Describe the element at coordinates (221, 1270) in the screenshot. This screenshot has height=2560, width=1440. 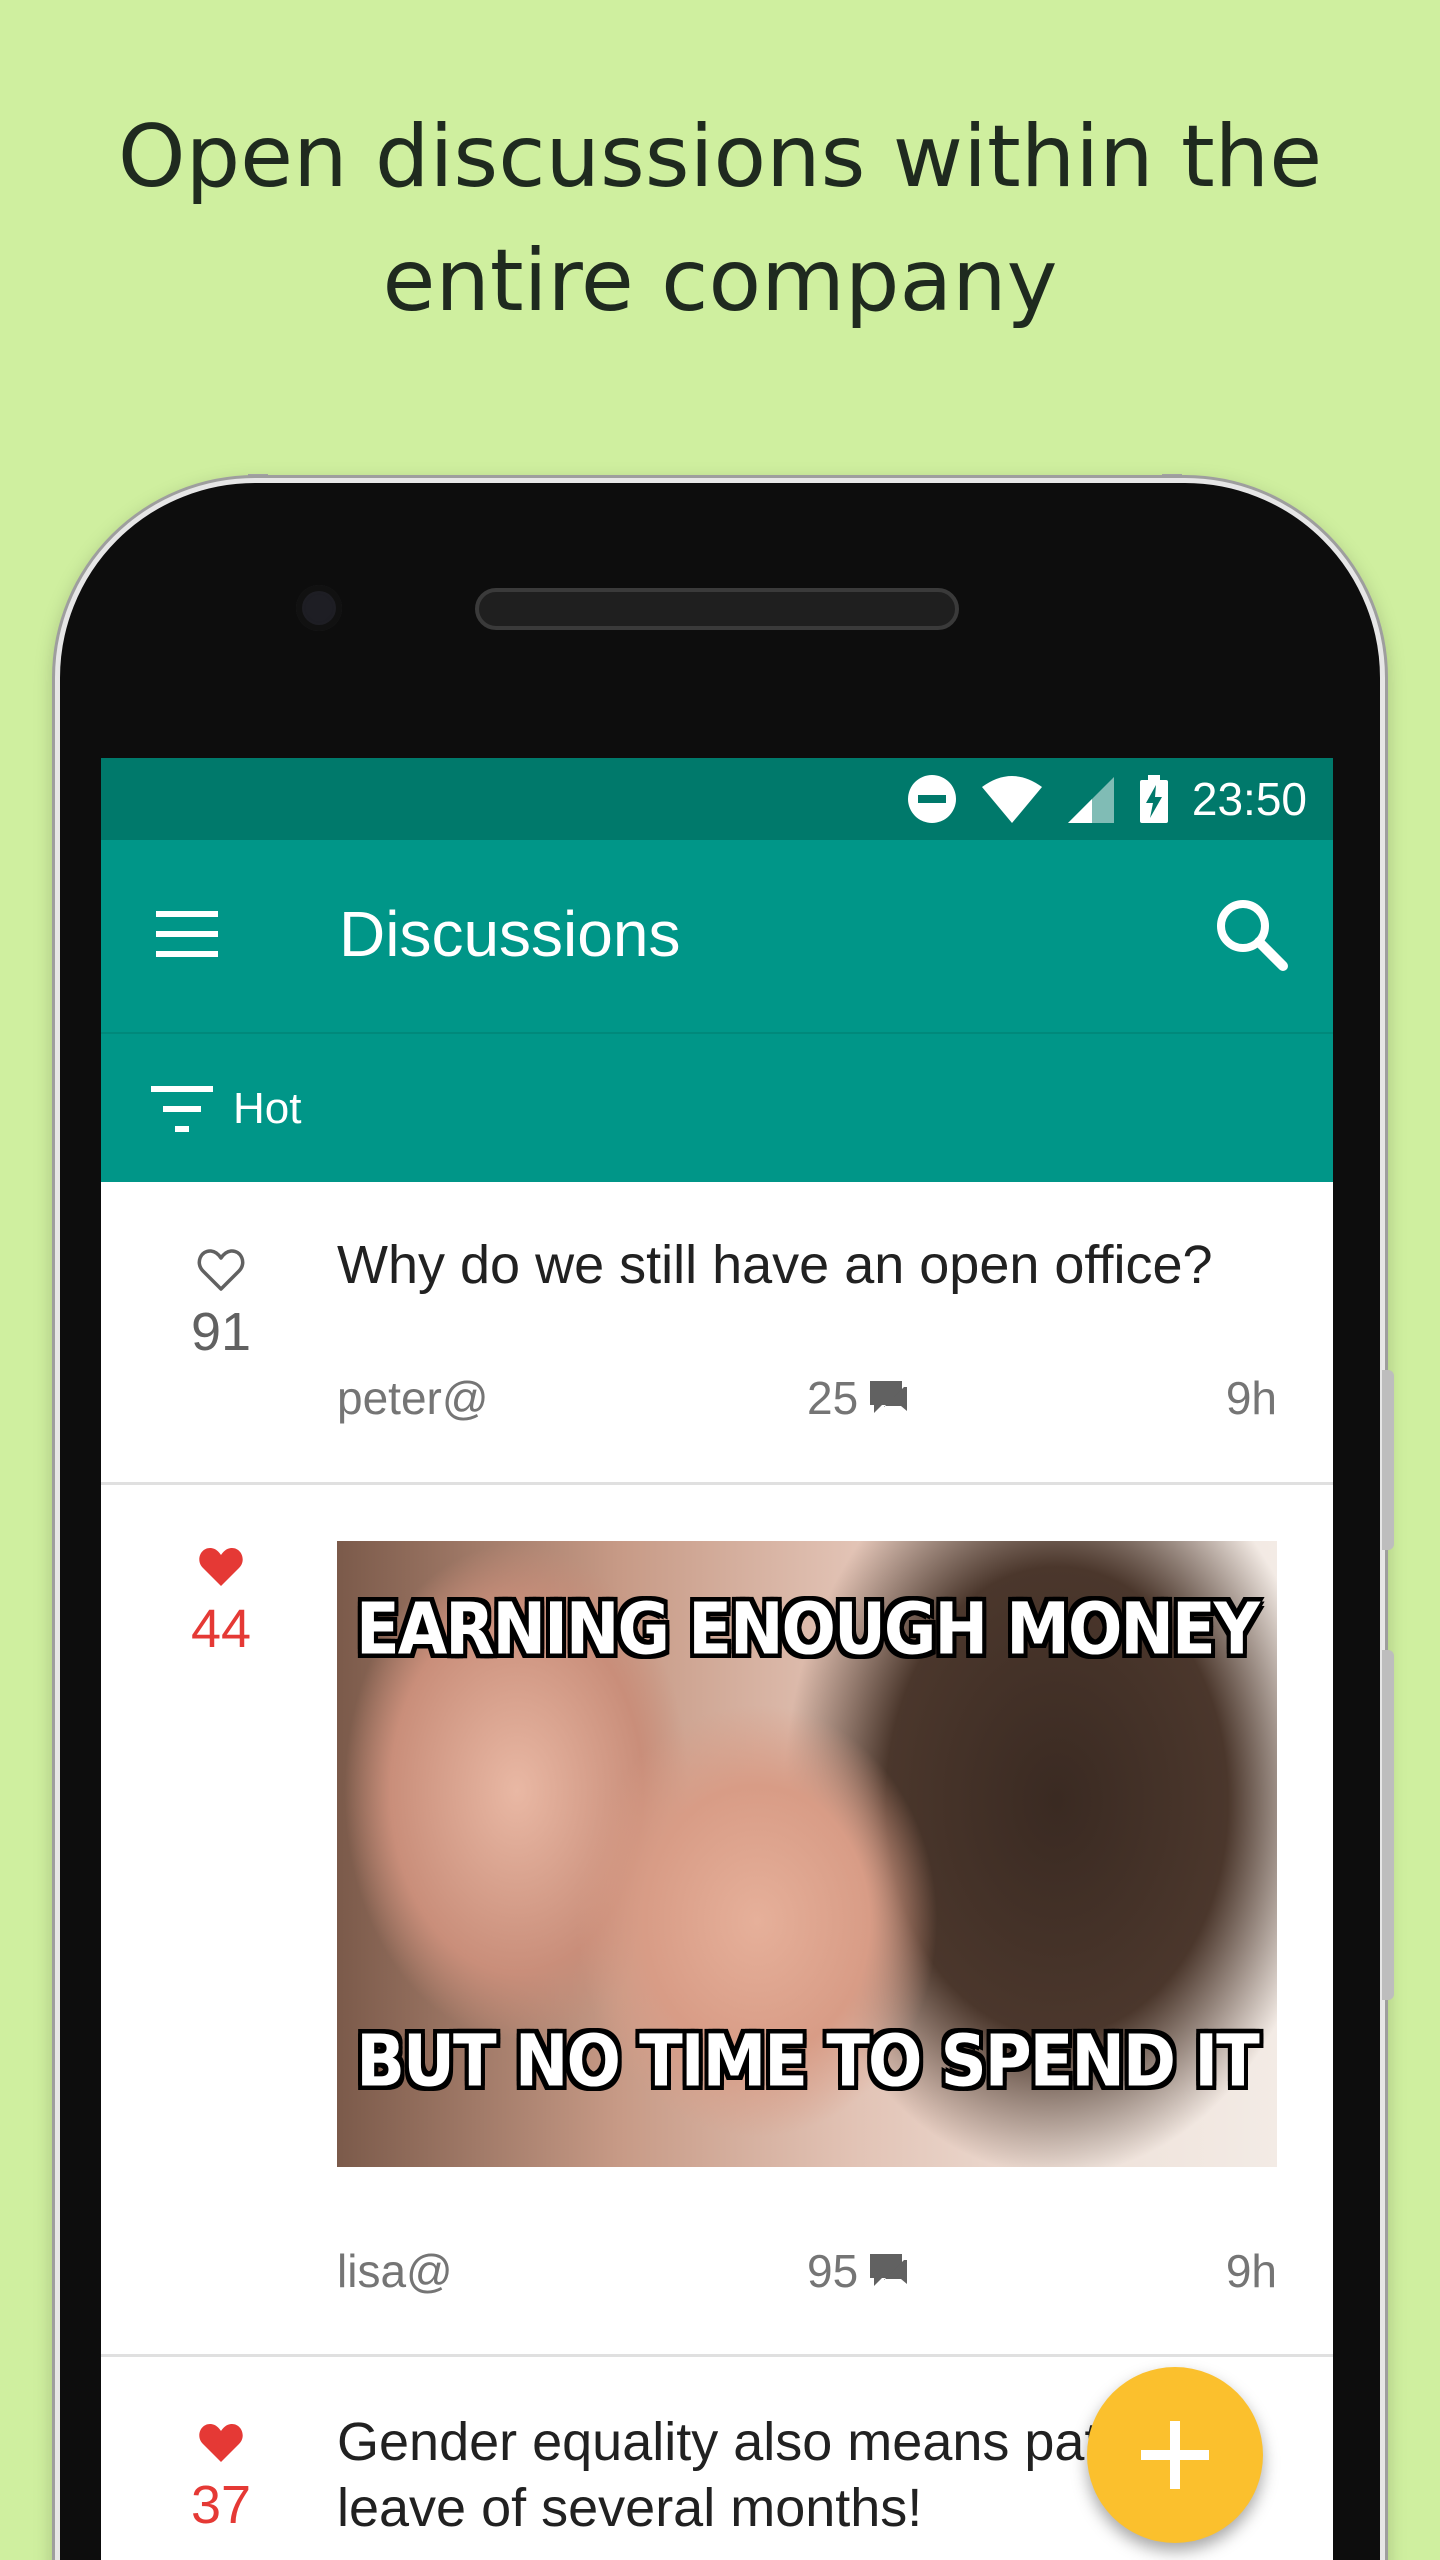
I see `heart-outline-icon` at that location.